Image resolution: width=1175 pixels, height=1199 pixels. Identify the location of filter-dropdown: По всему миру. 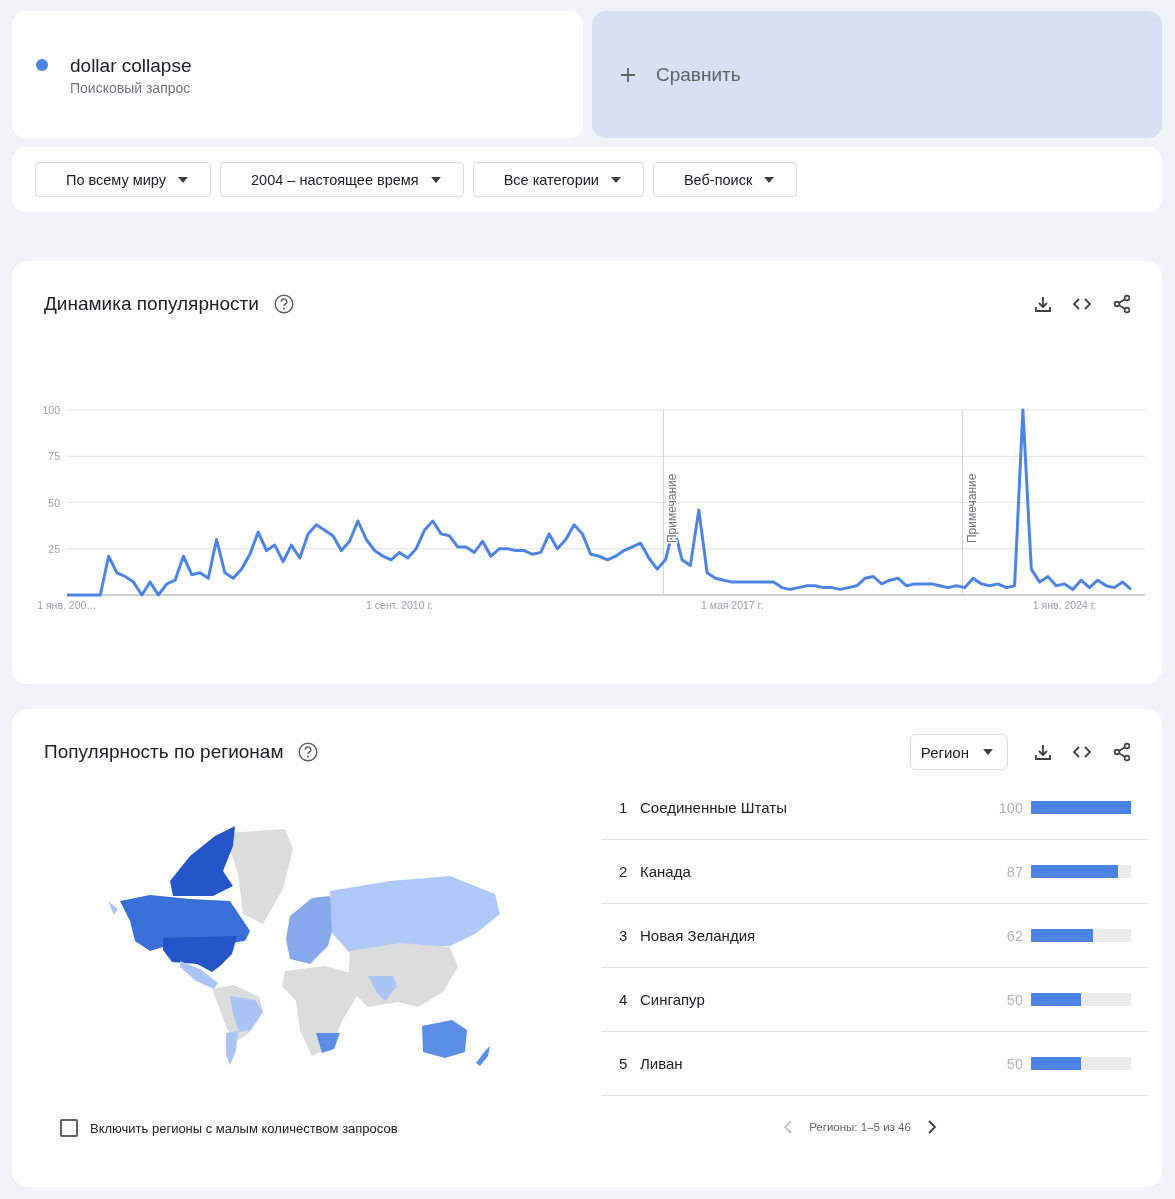
(123, 179).